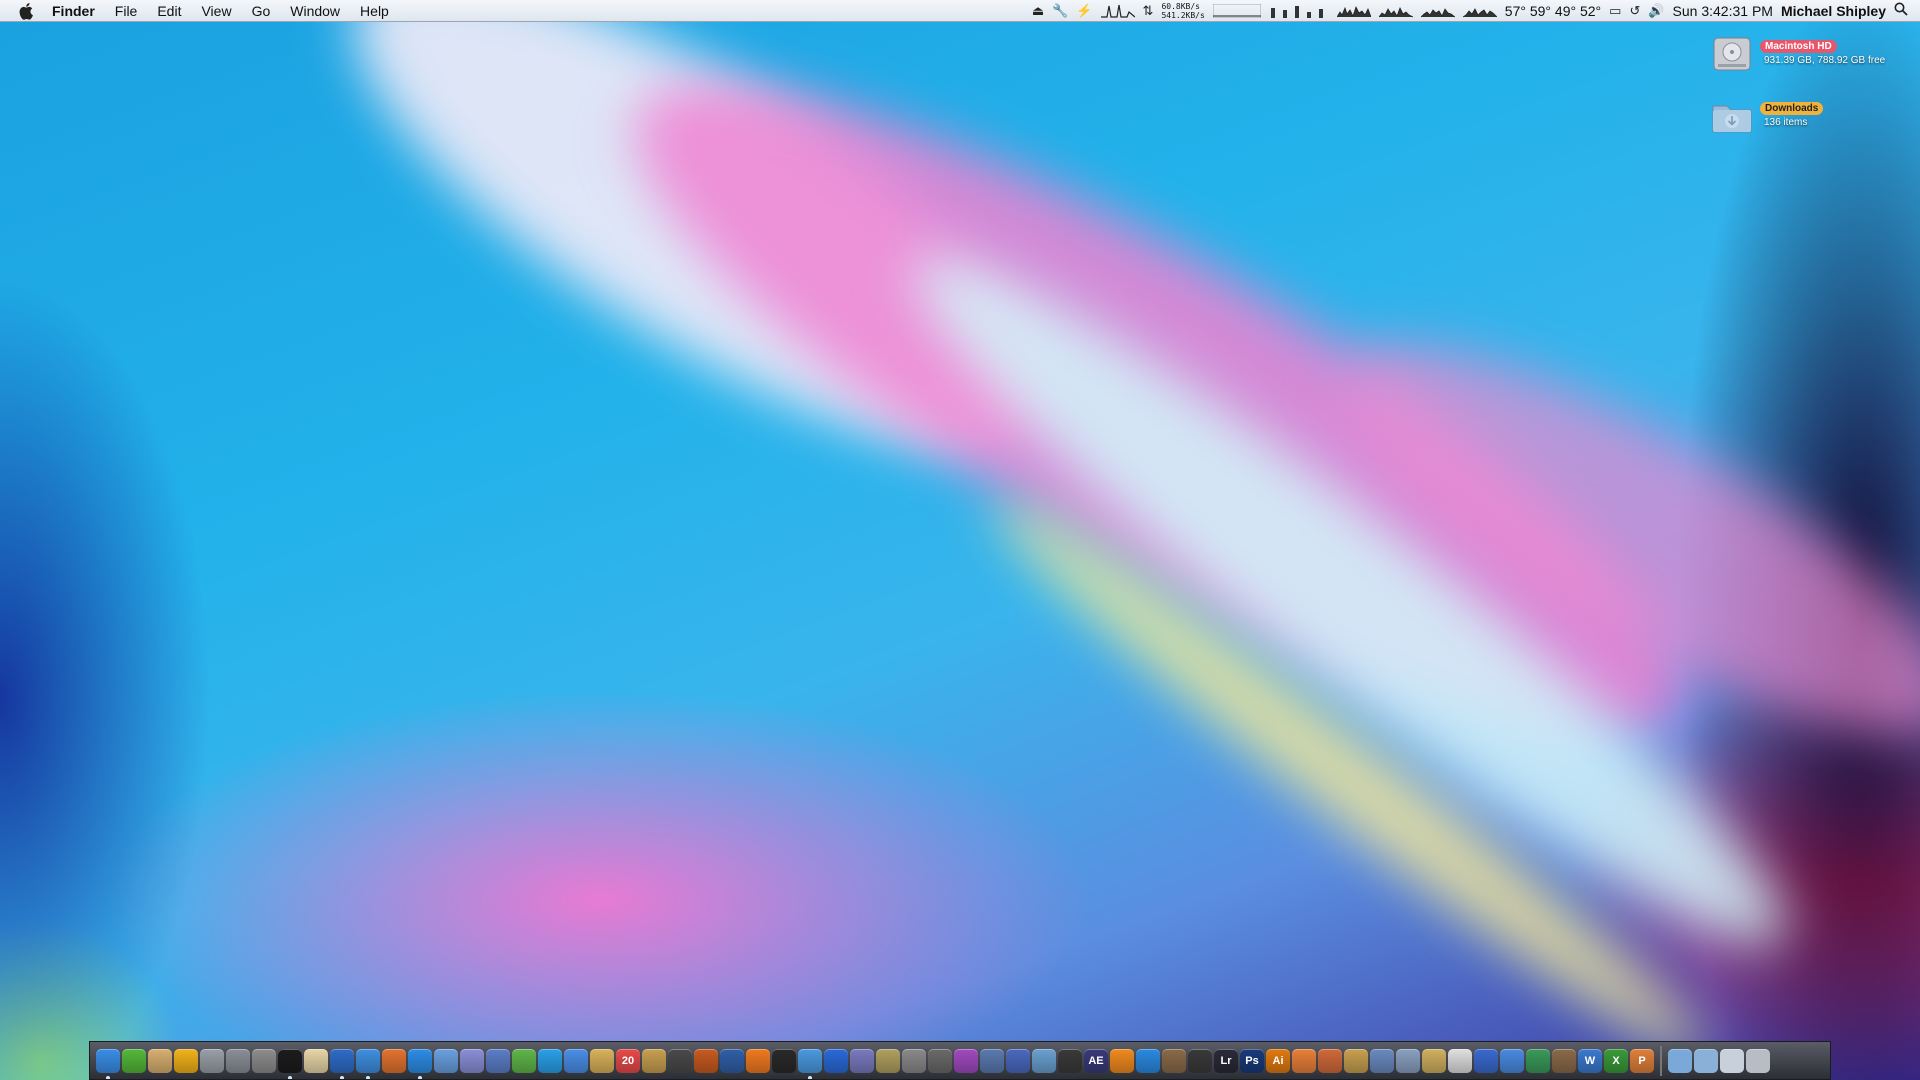 The image size is (1920, 1080). I want to click on dock-app-xcode-icon, so click(1486, 1060).